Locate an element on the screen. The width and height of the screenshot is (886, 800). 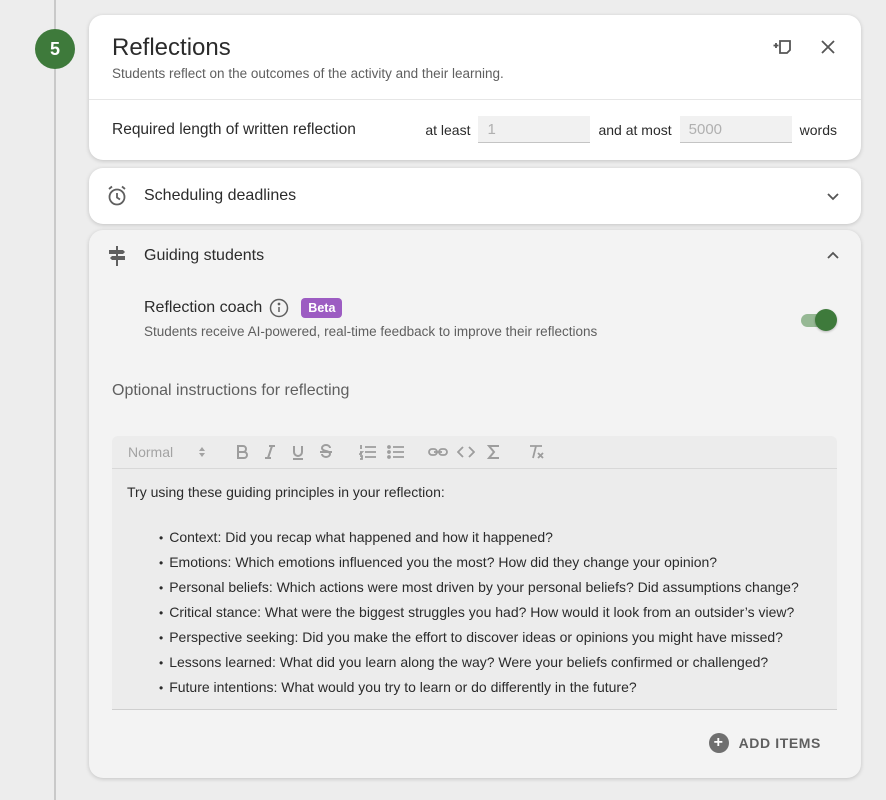
code-button is located at coordinates (466, 452).